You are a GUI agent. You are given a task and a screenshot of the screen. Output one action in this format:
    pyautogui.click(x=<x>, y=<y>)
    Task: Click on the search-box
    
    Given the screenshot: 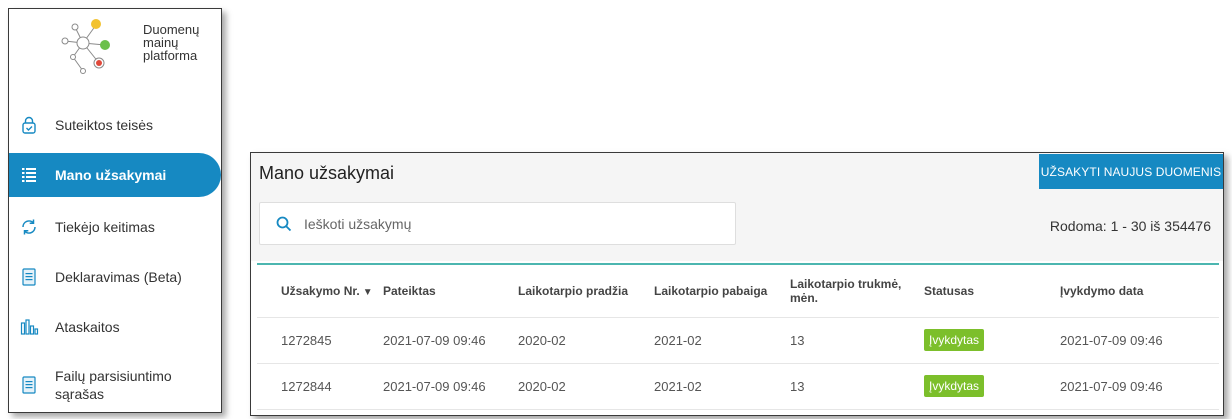 What is the action you would take?
    pyautogui.click(x=497, y=223)
    